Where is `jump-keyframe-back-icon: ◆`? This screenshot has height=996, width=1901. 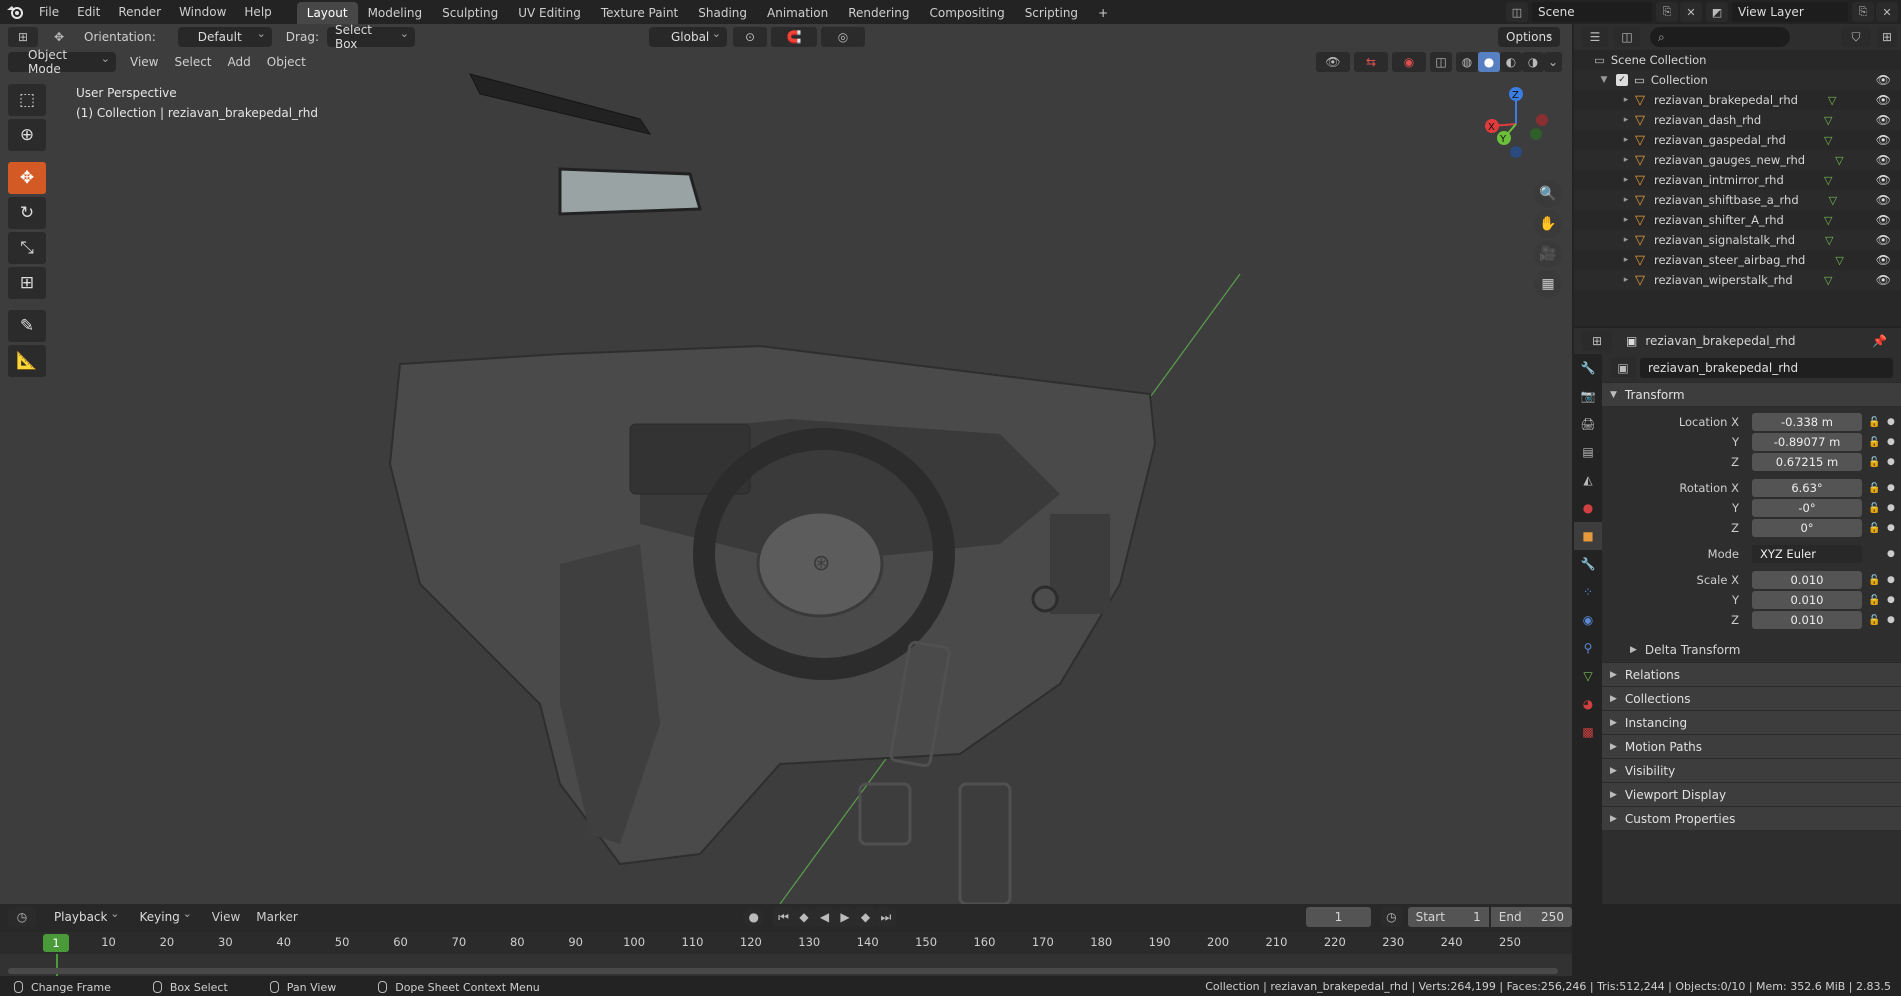 jump-keyframe-back-icon: ◆ is located at coordinates (804, 917).